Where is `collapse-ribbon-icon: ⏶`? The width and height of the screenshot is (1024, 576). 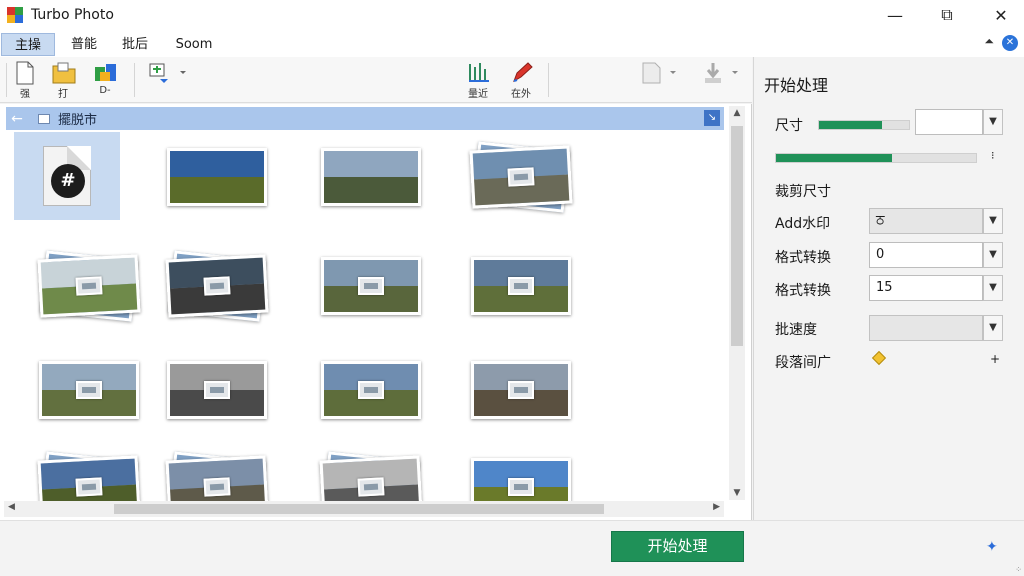 collapse-ribbon-icon: ⏶ is located at coordinates (989, 41).